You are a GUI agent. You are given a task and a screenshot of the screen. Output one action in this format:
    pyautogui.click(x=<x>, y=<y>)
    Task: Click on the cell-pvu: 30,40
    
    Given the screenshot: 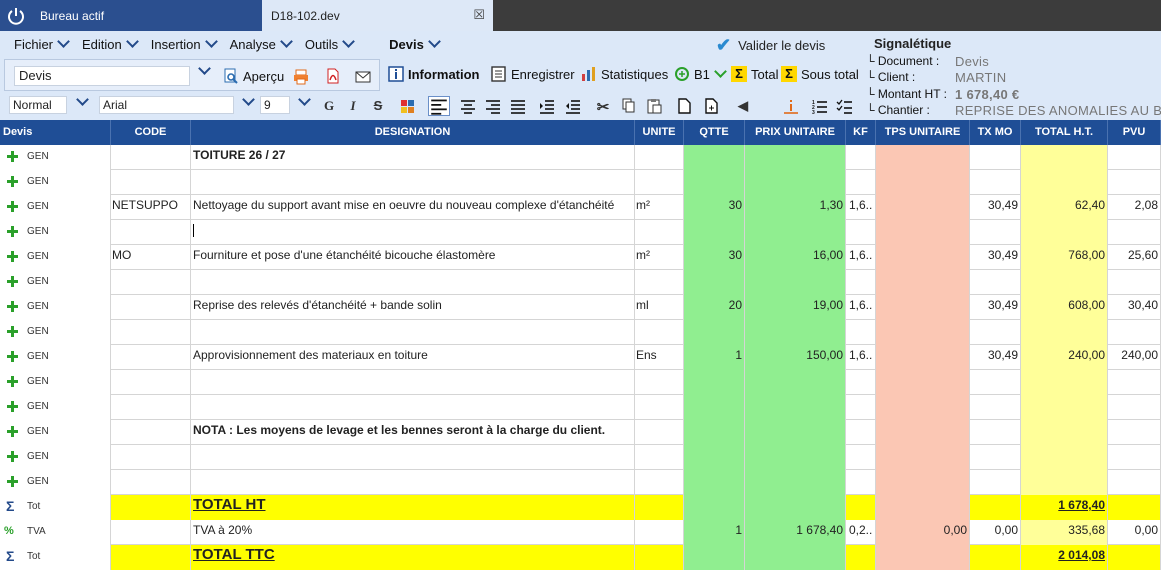 What is the action you would take?
    pyautogui.click(x=1134, y=307)
    